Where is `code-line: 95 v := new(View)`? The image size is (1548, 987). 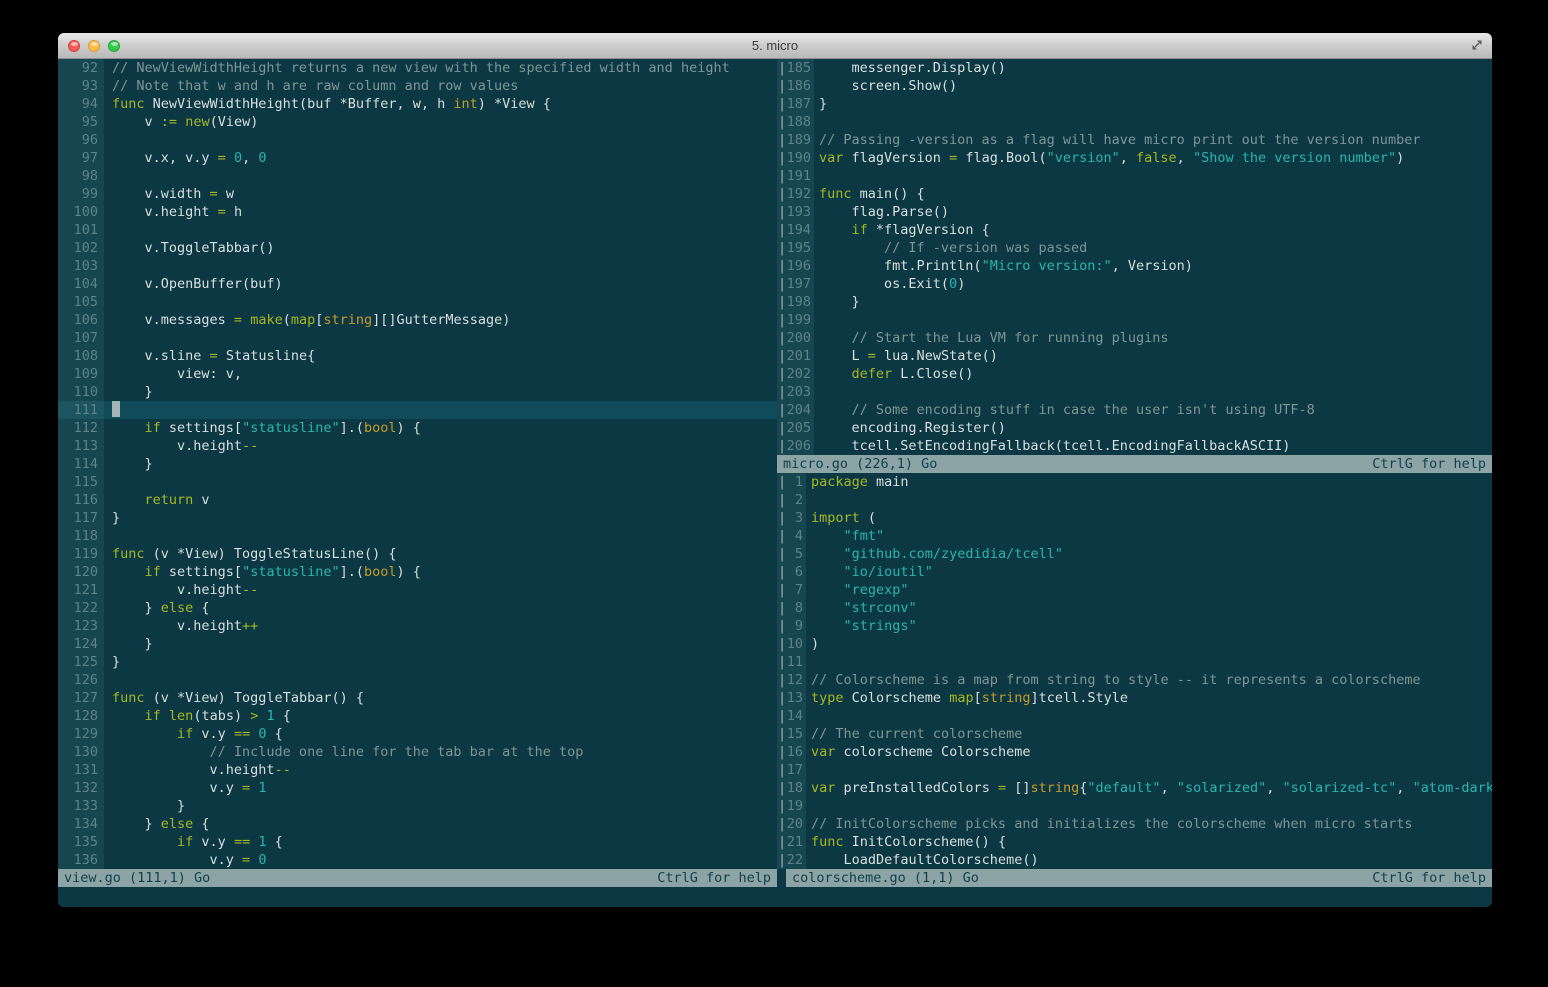 code-line: 95 v := new(View) is located at coordinates (417, 122).